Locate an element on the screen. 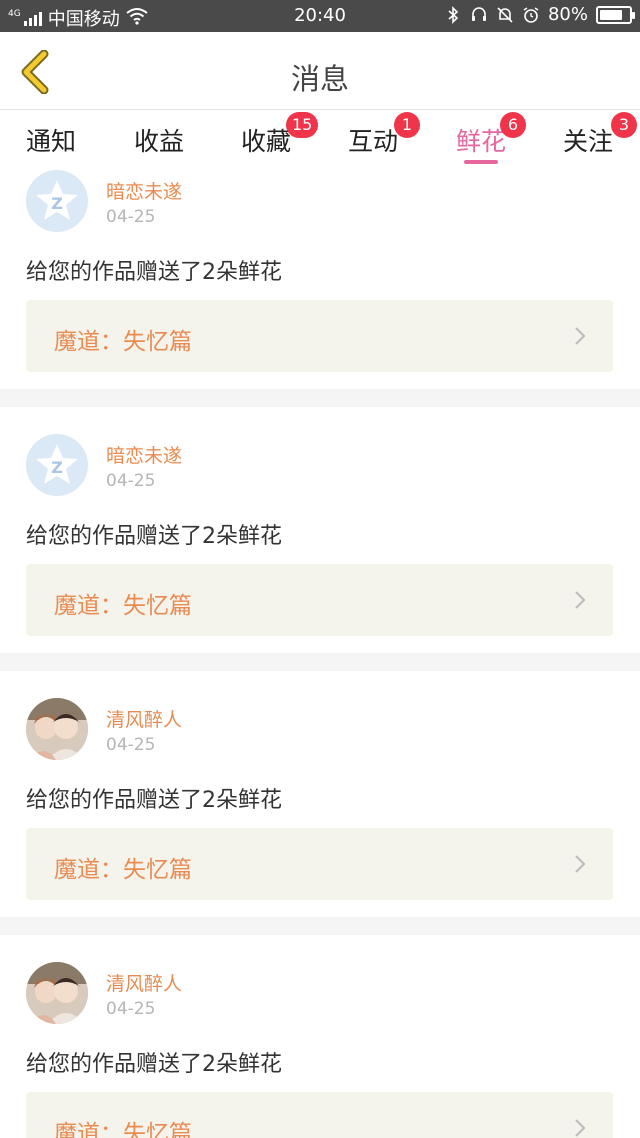 The height and width of the screenshot is (1138, 640). header: 消息 is located at coordinates (320, 71).